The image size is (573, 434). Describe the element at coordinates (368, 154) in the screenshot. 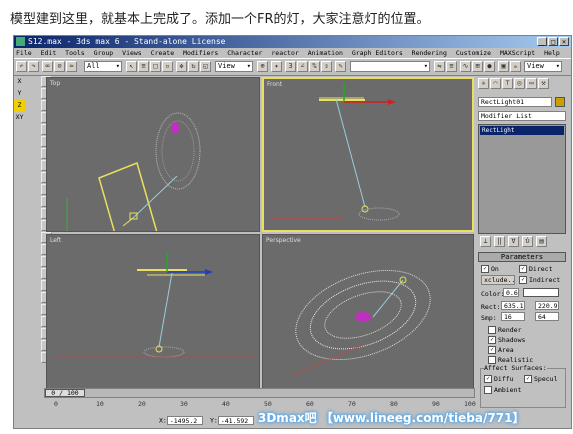

I see `viewport-front: Front` at that location.